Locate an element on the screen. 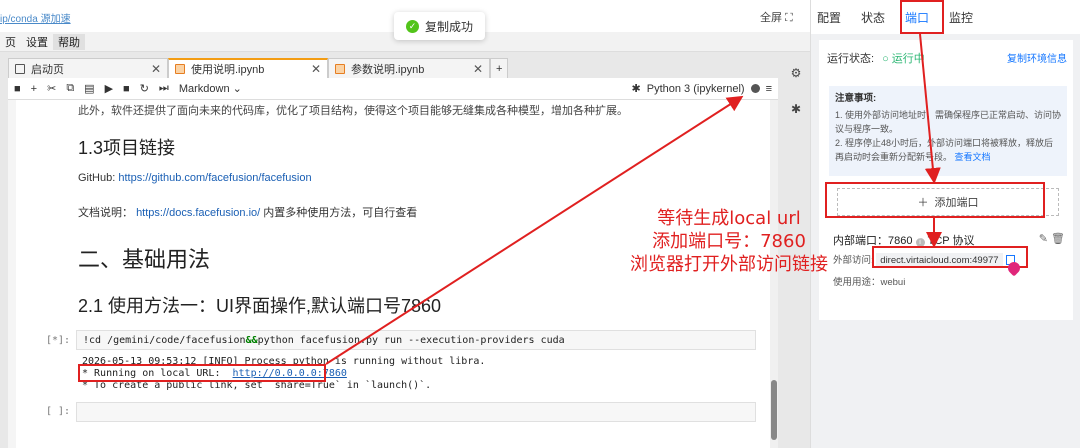  github-link: https://github.com/facefusion/facefusion is located at coordinates (214, 178).